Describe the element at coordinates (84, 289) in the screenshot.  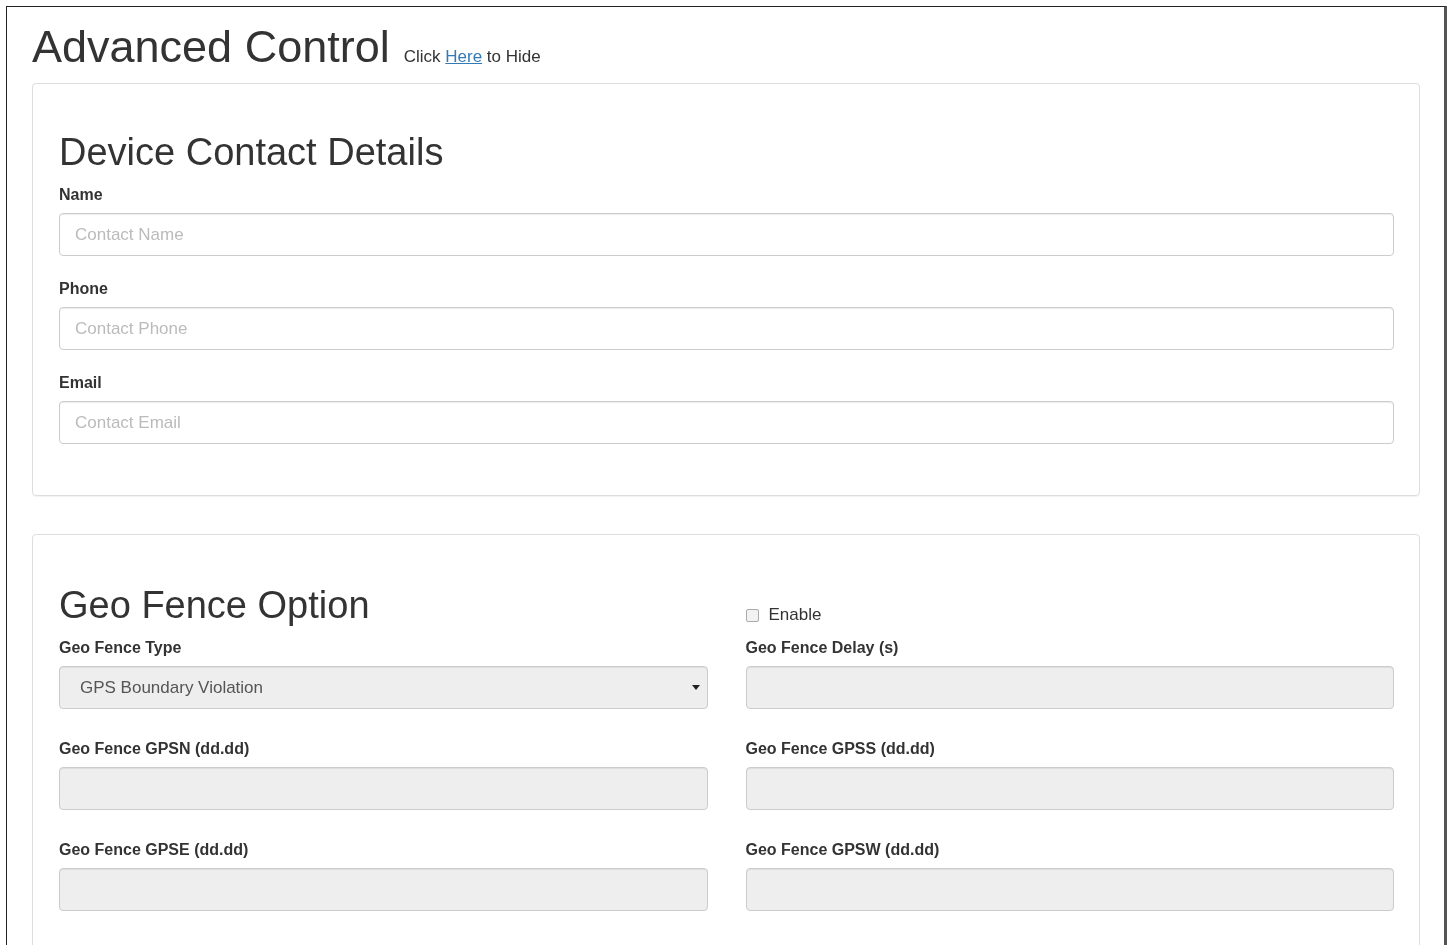
I see `field-label: Phone` at that location.